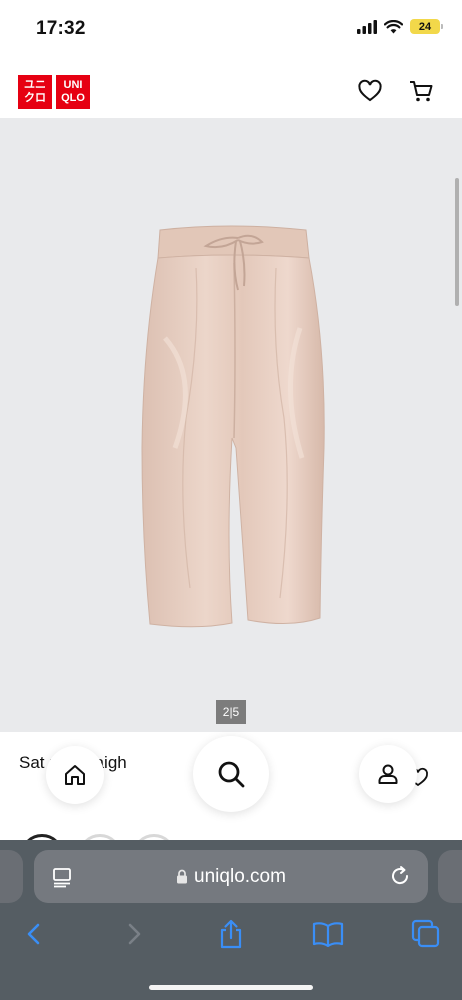 This screenshot has width=462, height=1000. I want to click on tabs-button, so click(426, 934).